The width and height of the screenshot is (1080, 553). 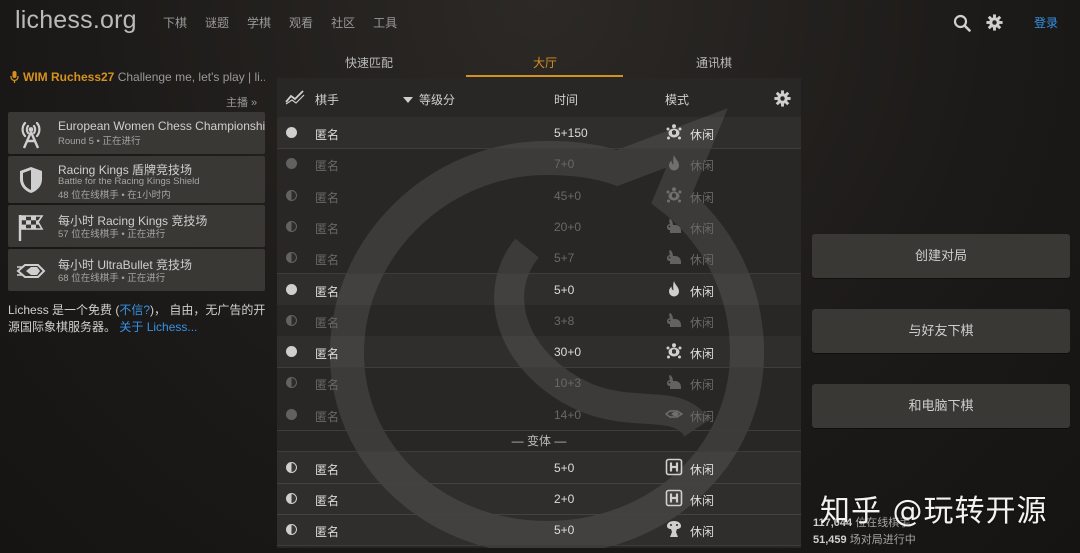 I want to click on tournament-status: 68 位在线棋手 • 正在进行, so click(x=112, y=278).